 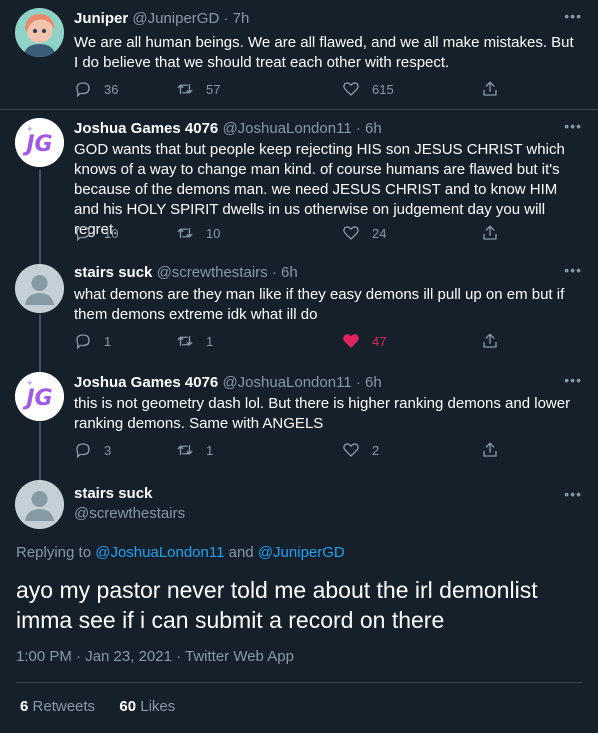 I want to click on retweet-count: 10, so click(x=213, y=233).